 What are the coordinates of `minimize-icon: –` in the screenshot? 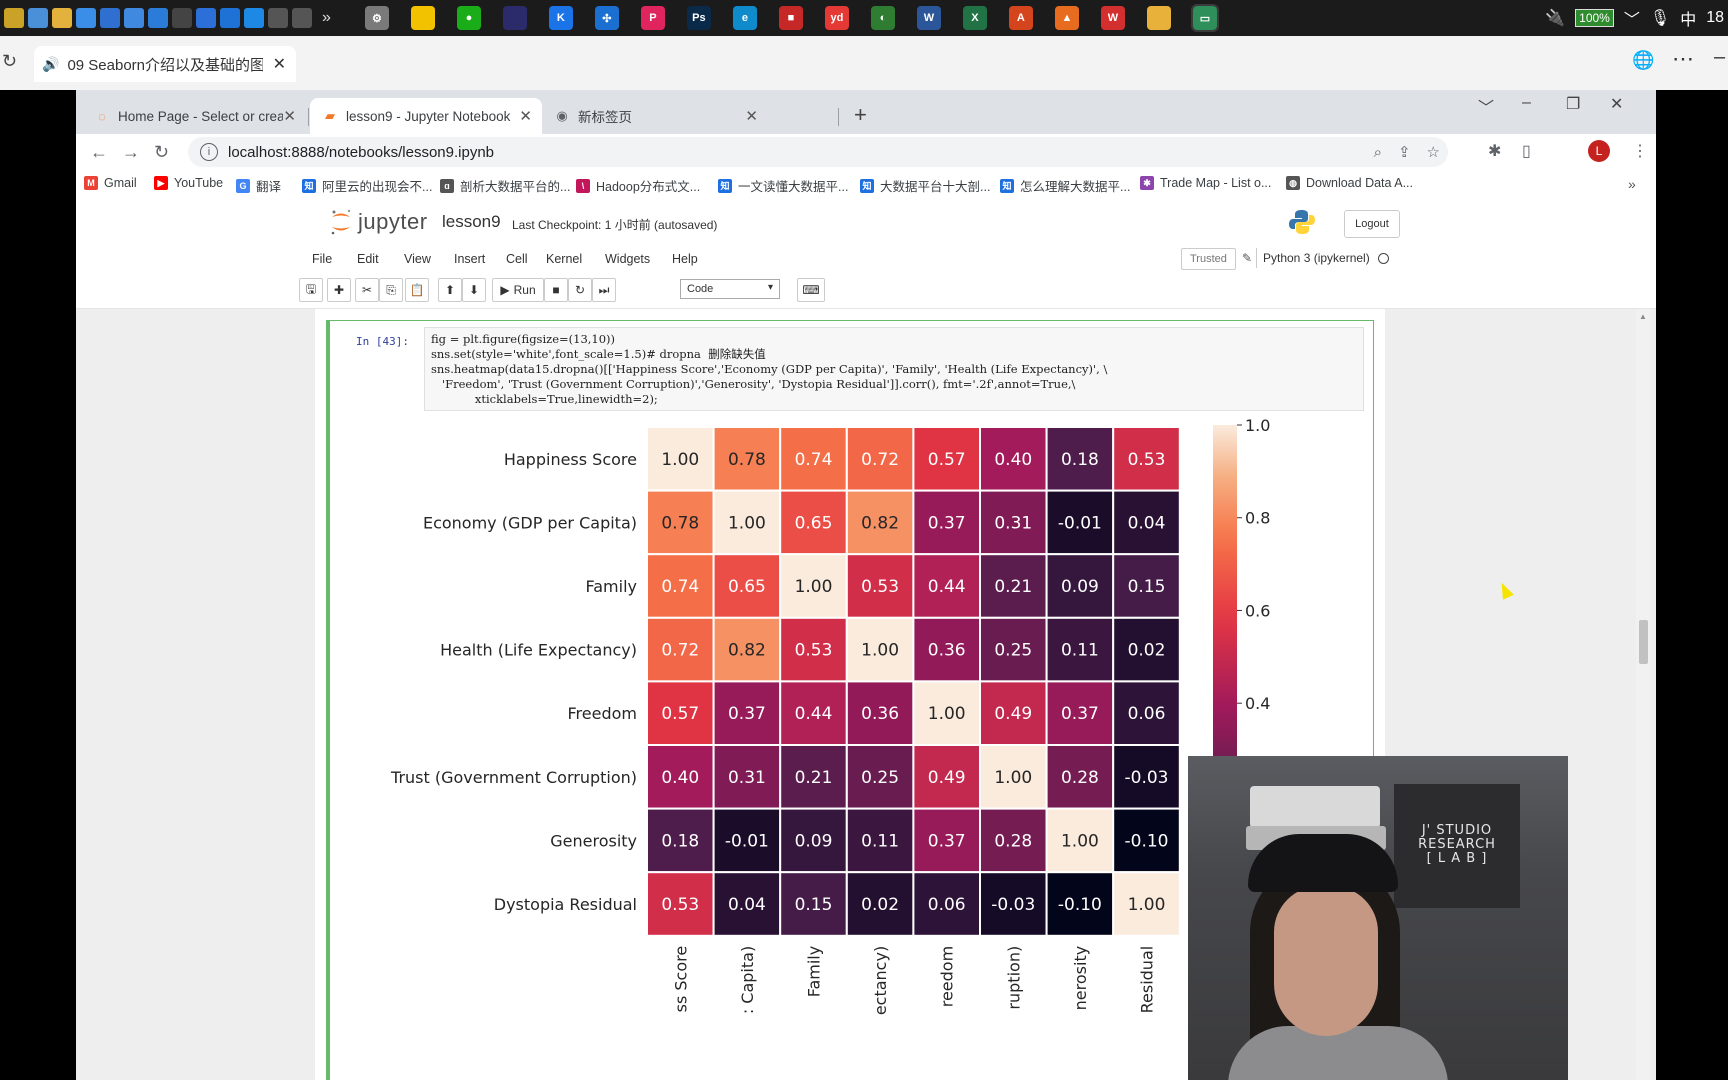 It's located at (1719, 57).